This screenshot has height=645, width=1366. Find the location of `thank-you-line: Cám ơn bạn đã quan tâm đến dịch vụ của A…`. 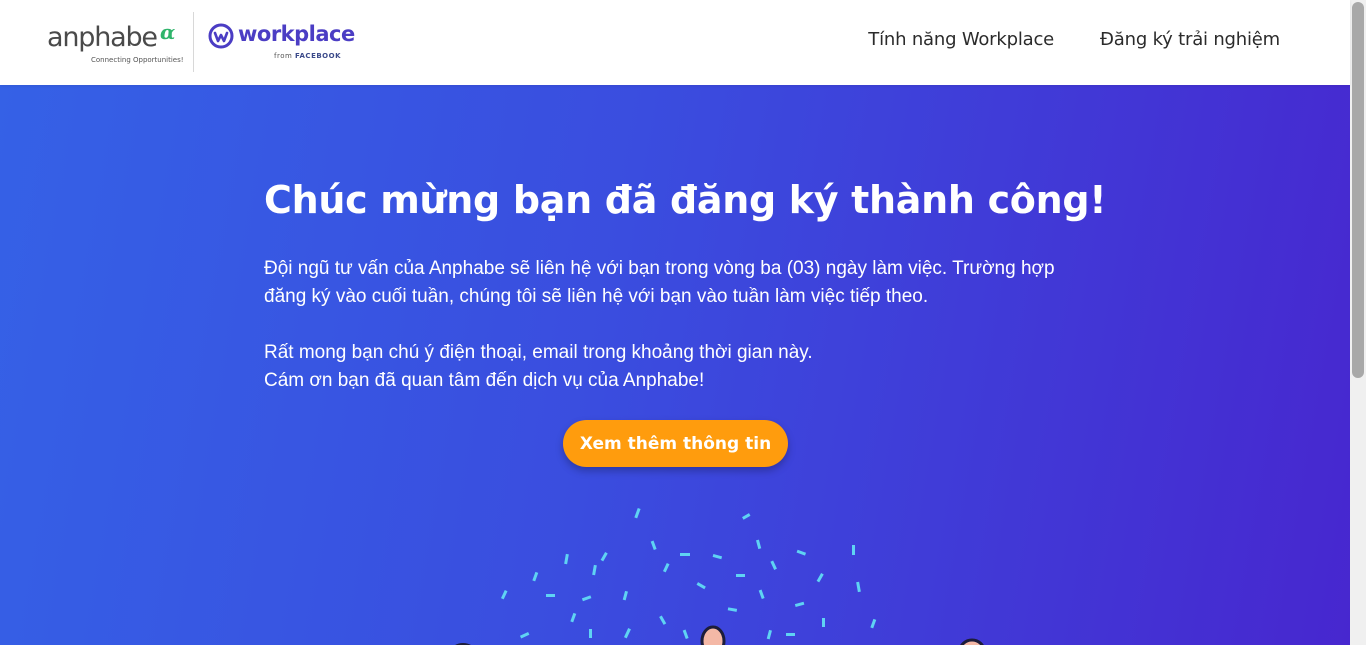

thank-you-line: Cám ơn bạn đã quan tâm đến dịch vụ của A… is located at coordinates (484, 380).